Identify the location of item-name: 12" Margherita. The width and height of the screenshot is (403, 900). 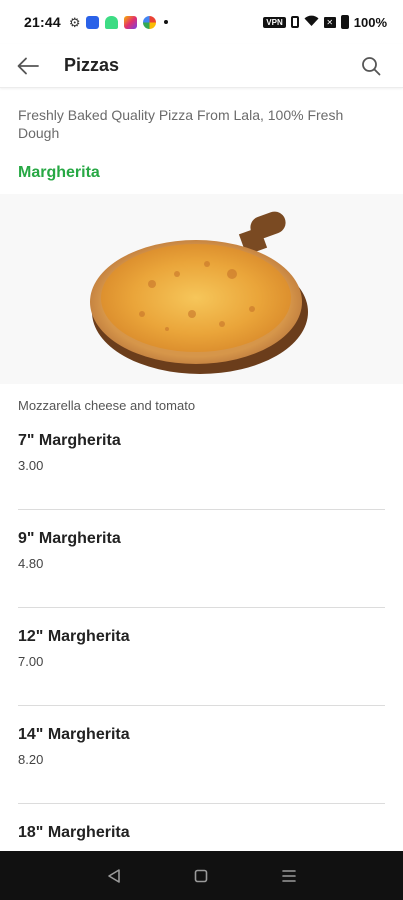
(74, 636).